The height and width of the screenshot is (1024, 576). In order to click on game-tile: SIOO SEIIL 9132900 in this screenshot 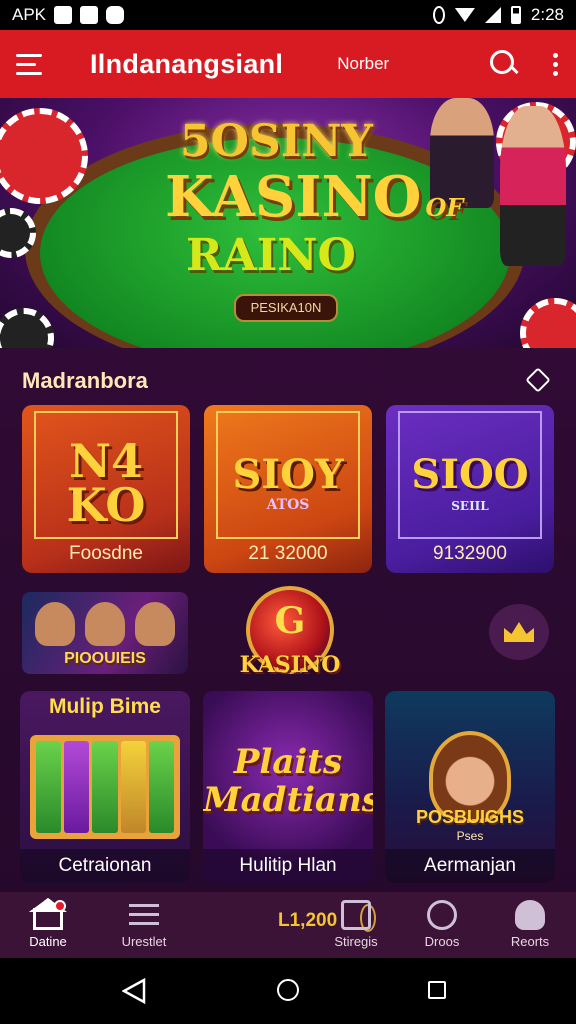, I will do `click(470, 489)`.